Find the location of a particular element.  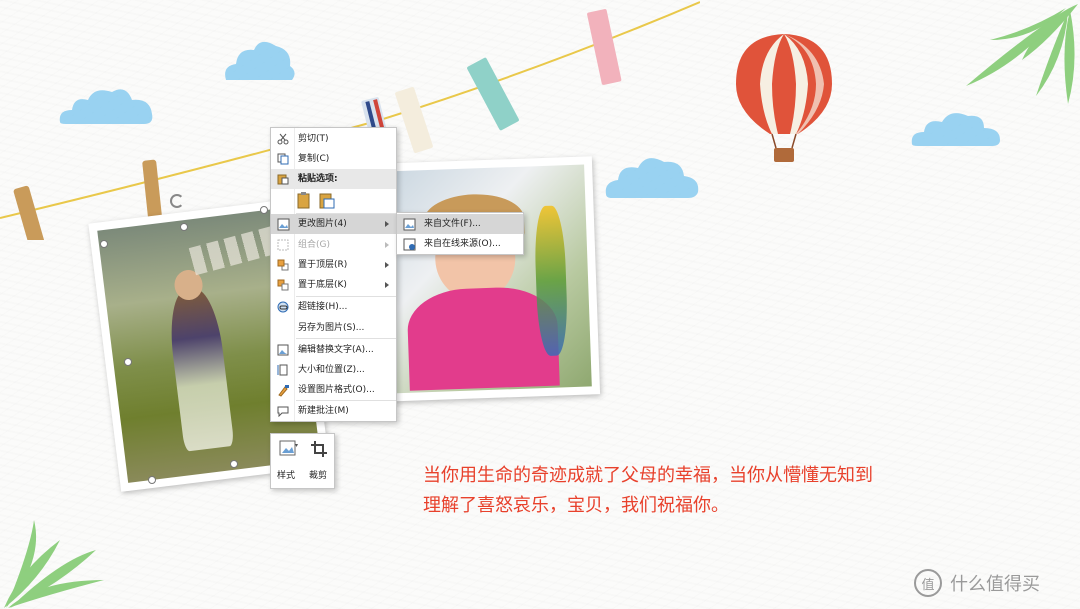

cloud-decoration is located at coordinates (955, 129).